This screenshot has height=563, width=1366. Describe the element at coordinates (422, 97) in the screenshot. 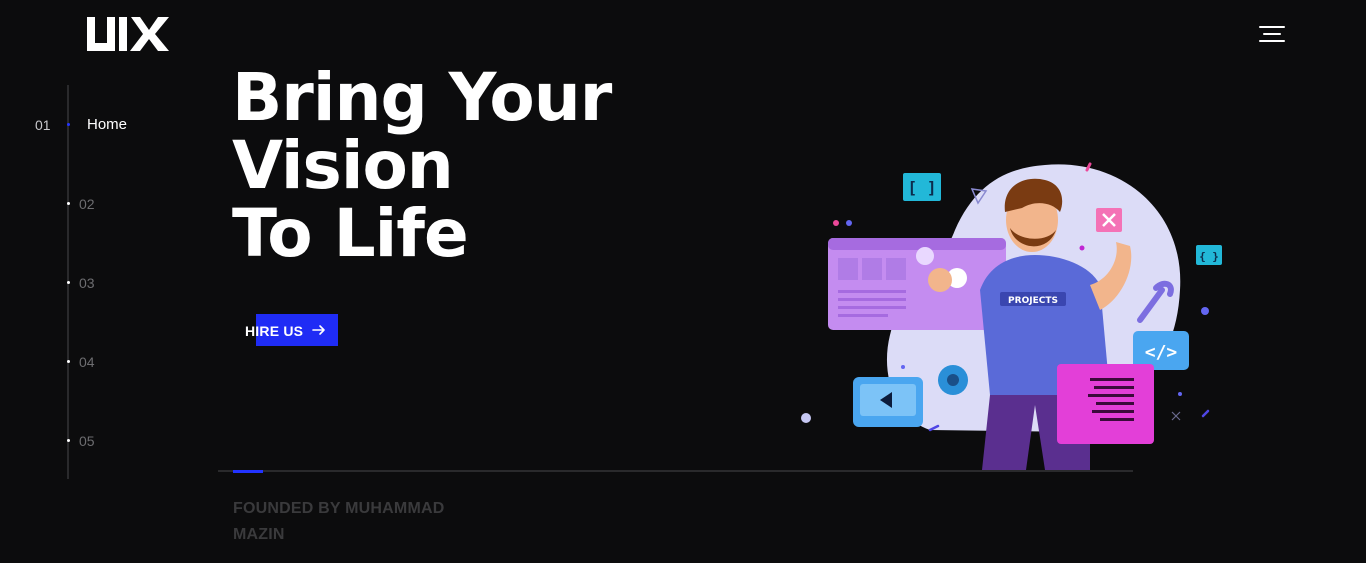

I see `hero-title-line-1: Bring Your` at that location.